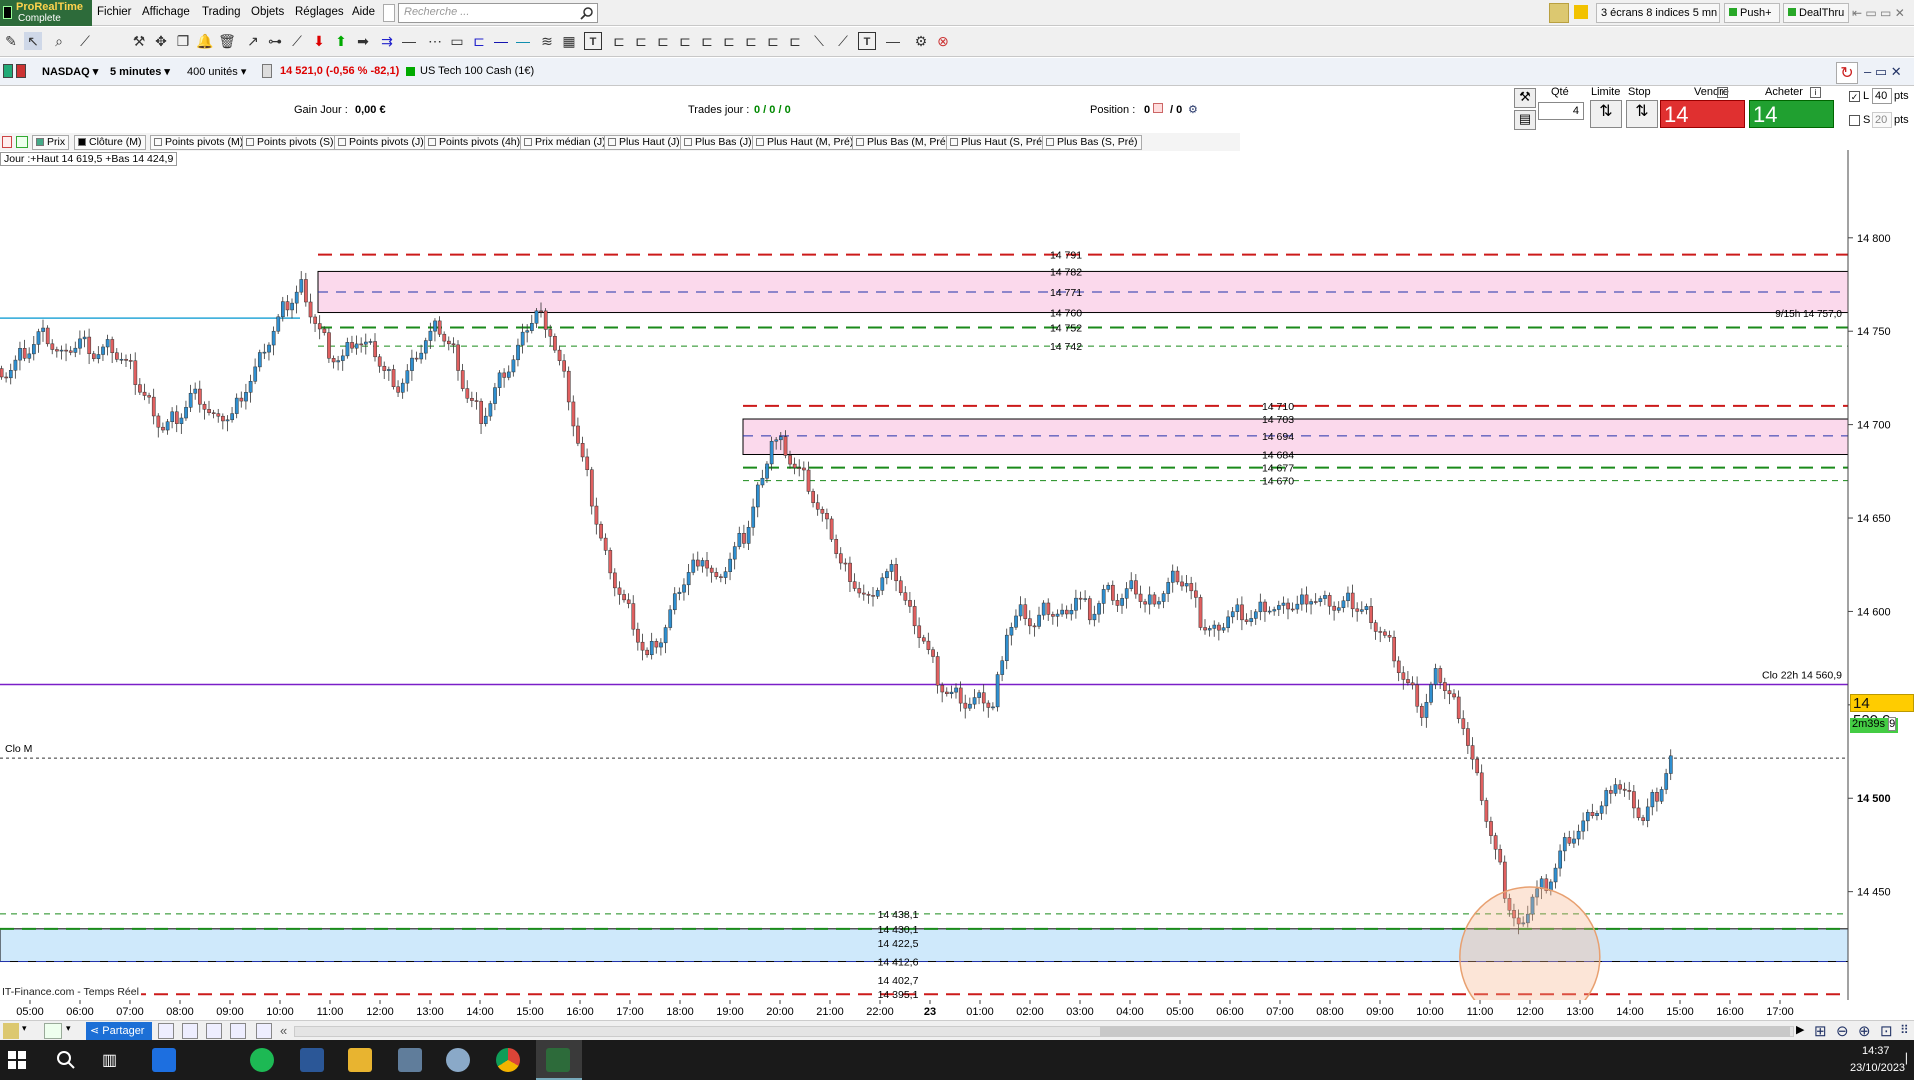 The image size is (1914, 1080). What do you see at coordinates (1445, 1031) in the screenshot?
I see `scrollbar-thumb` at bounding box center [1445, 1031].